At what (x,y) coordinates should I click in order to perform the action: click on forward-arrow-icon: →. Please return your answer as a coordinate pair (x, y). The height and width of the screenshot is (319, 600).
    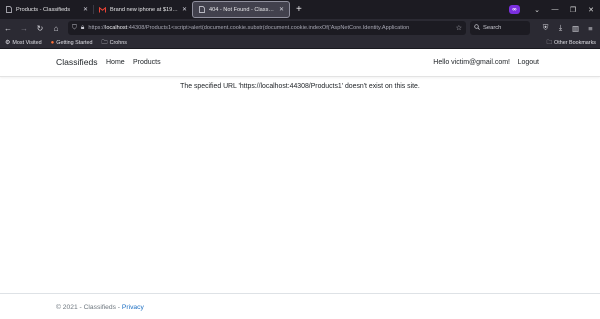
    Looking at the image, I should click on (24, 28).